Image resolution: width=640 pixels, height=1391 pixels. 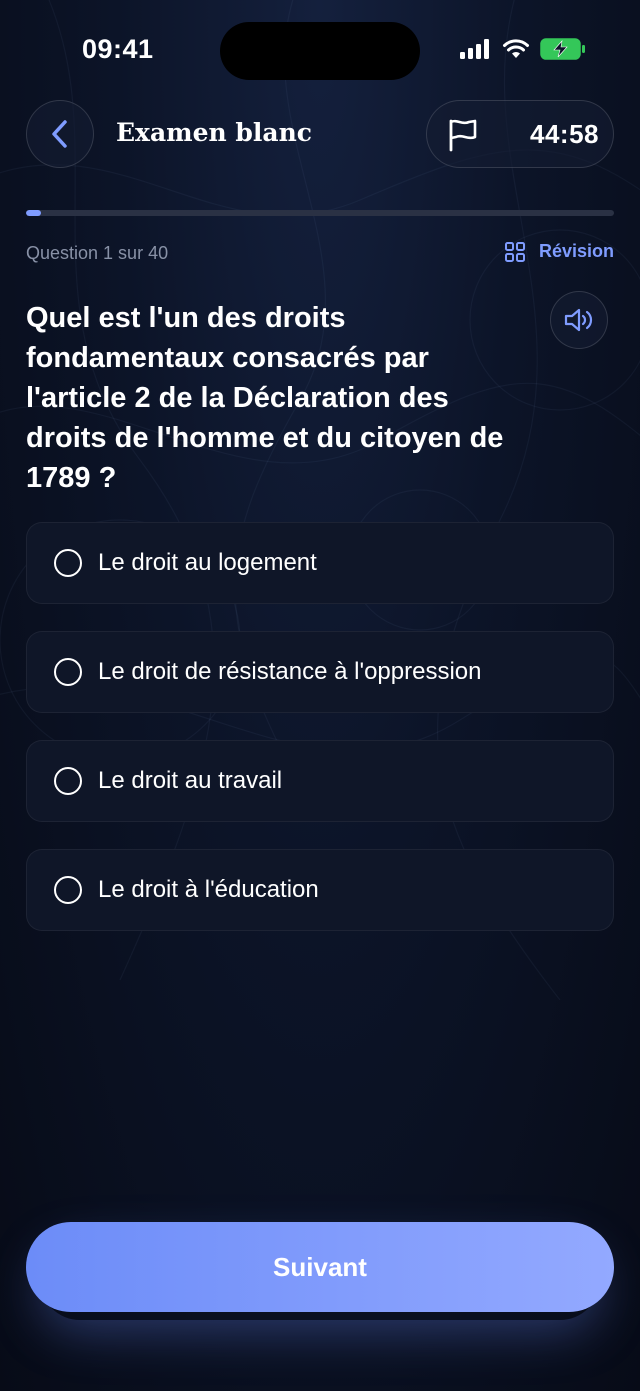 I want to click on status-bar: 09:41, so click(x=320, y=50).